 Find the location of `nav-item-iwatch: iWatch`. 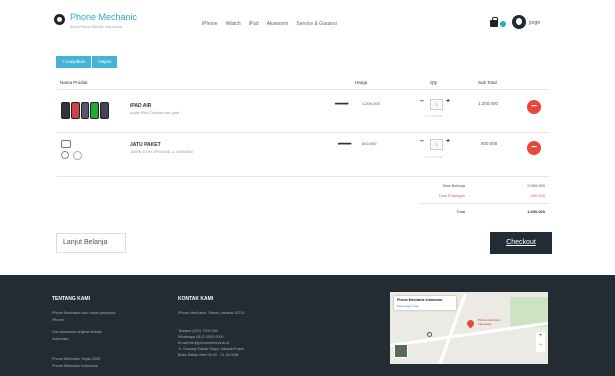

nav-item-iwatch: iWatch is located at coordinates (233, 24).